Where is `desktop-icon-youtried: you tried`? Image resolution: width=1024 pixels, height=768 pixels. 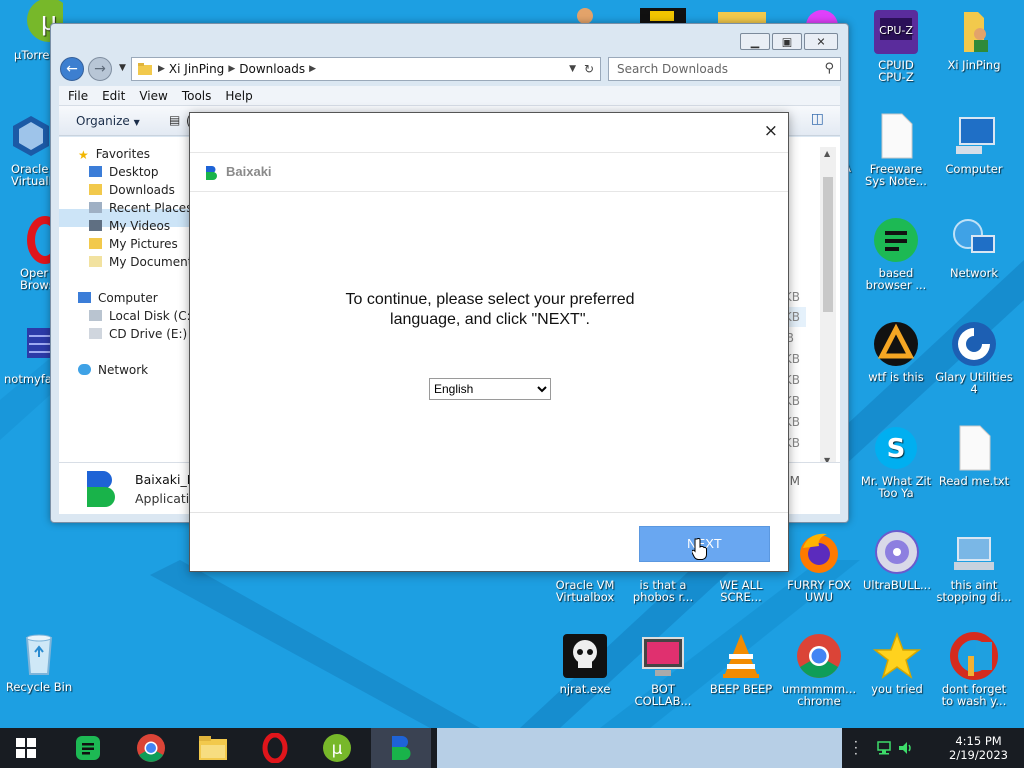 desktop-icon-youtried: you tried is located at coordinates (897, 663).